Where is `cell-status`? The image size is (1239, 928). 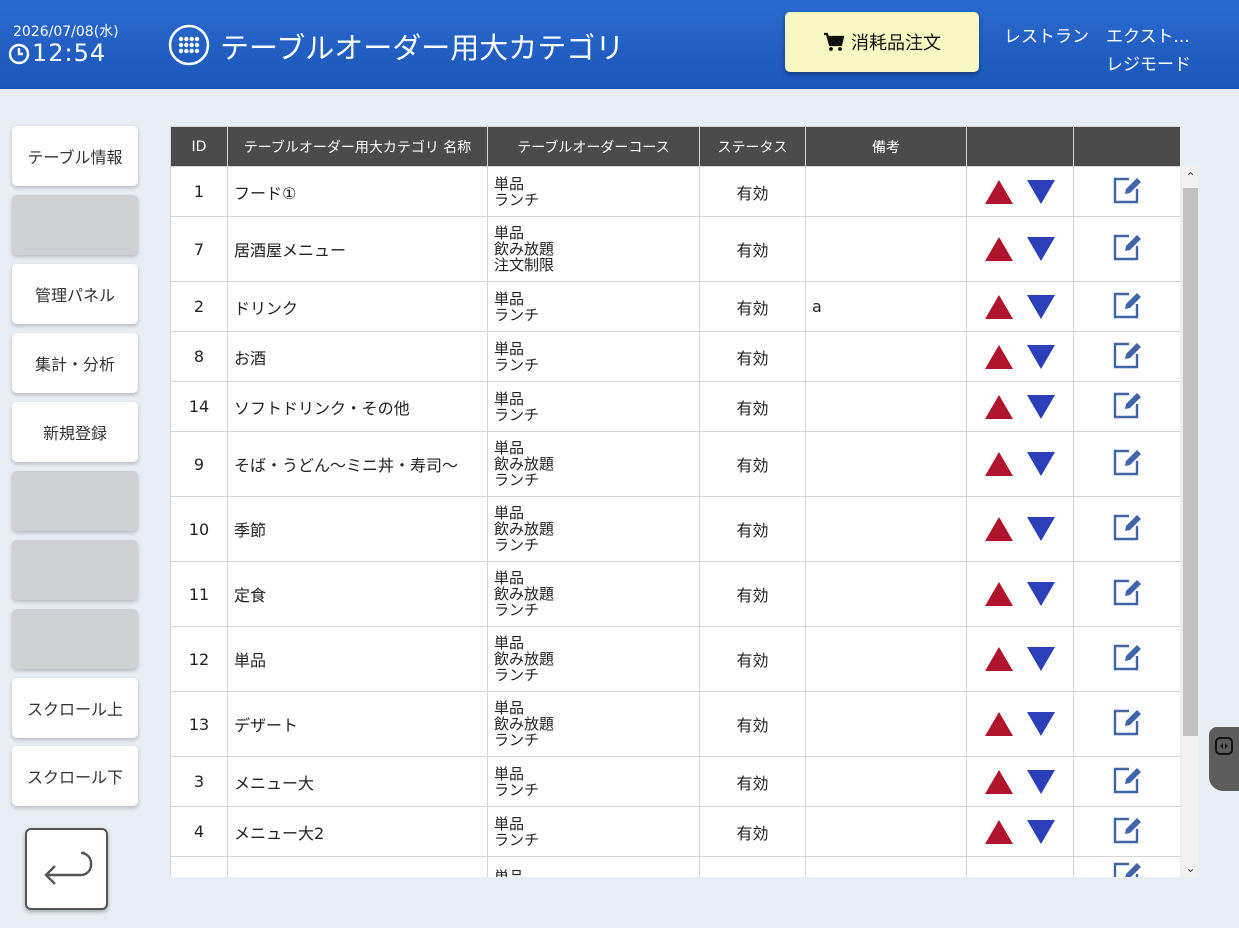
cell-status is located at coordinates (752, 866).